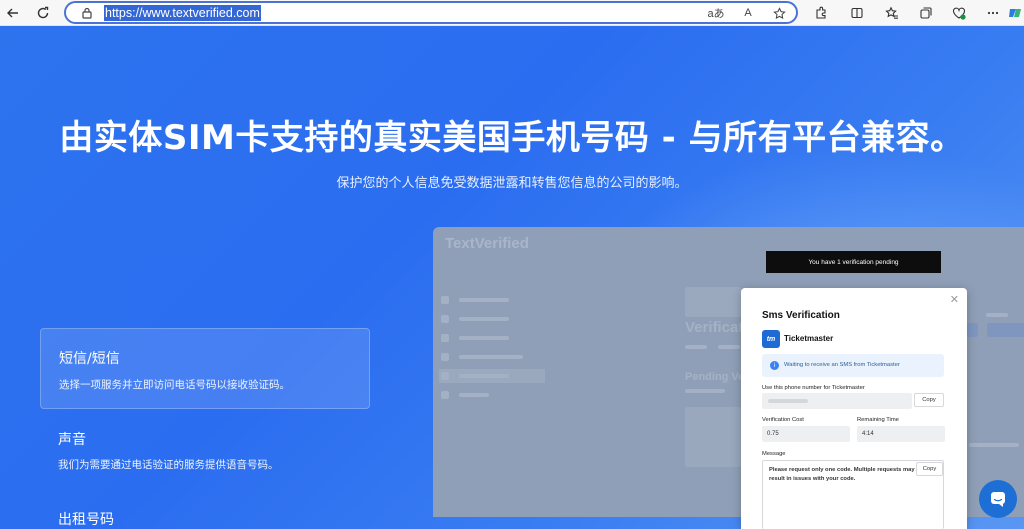 The height and width of the screenshot is (529, 1024). Describe the element at coordinates (487, 243) in the screenshot. I see `preview-logo: TextVerified` at that location.